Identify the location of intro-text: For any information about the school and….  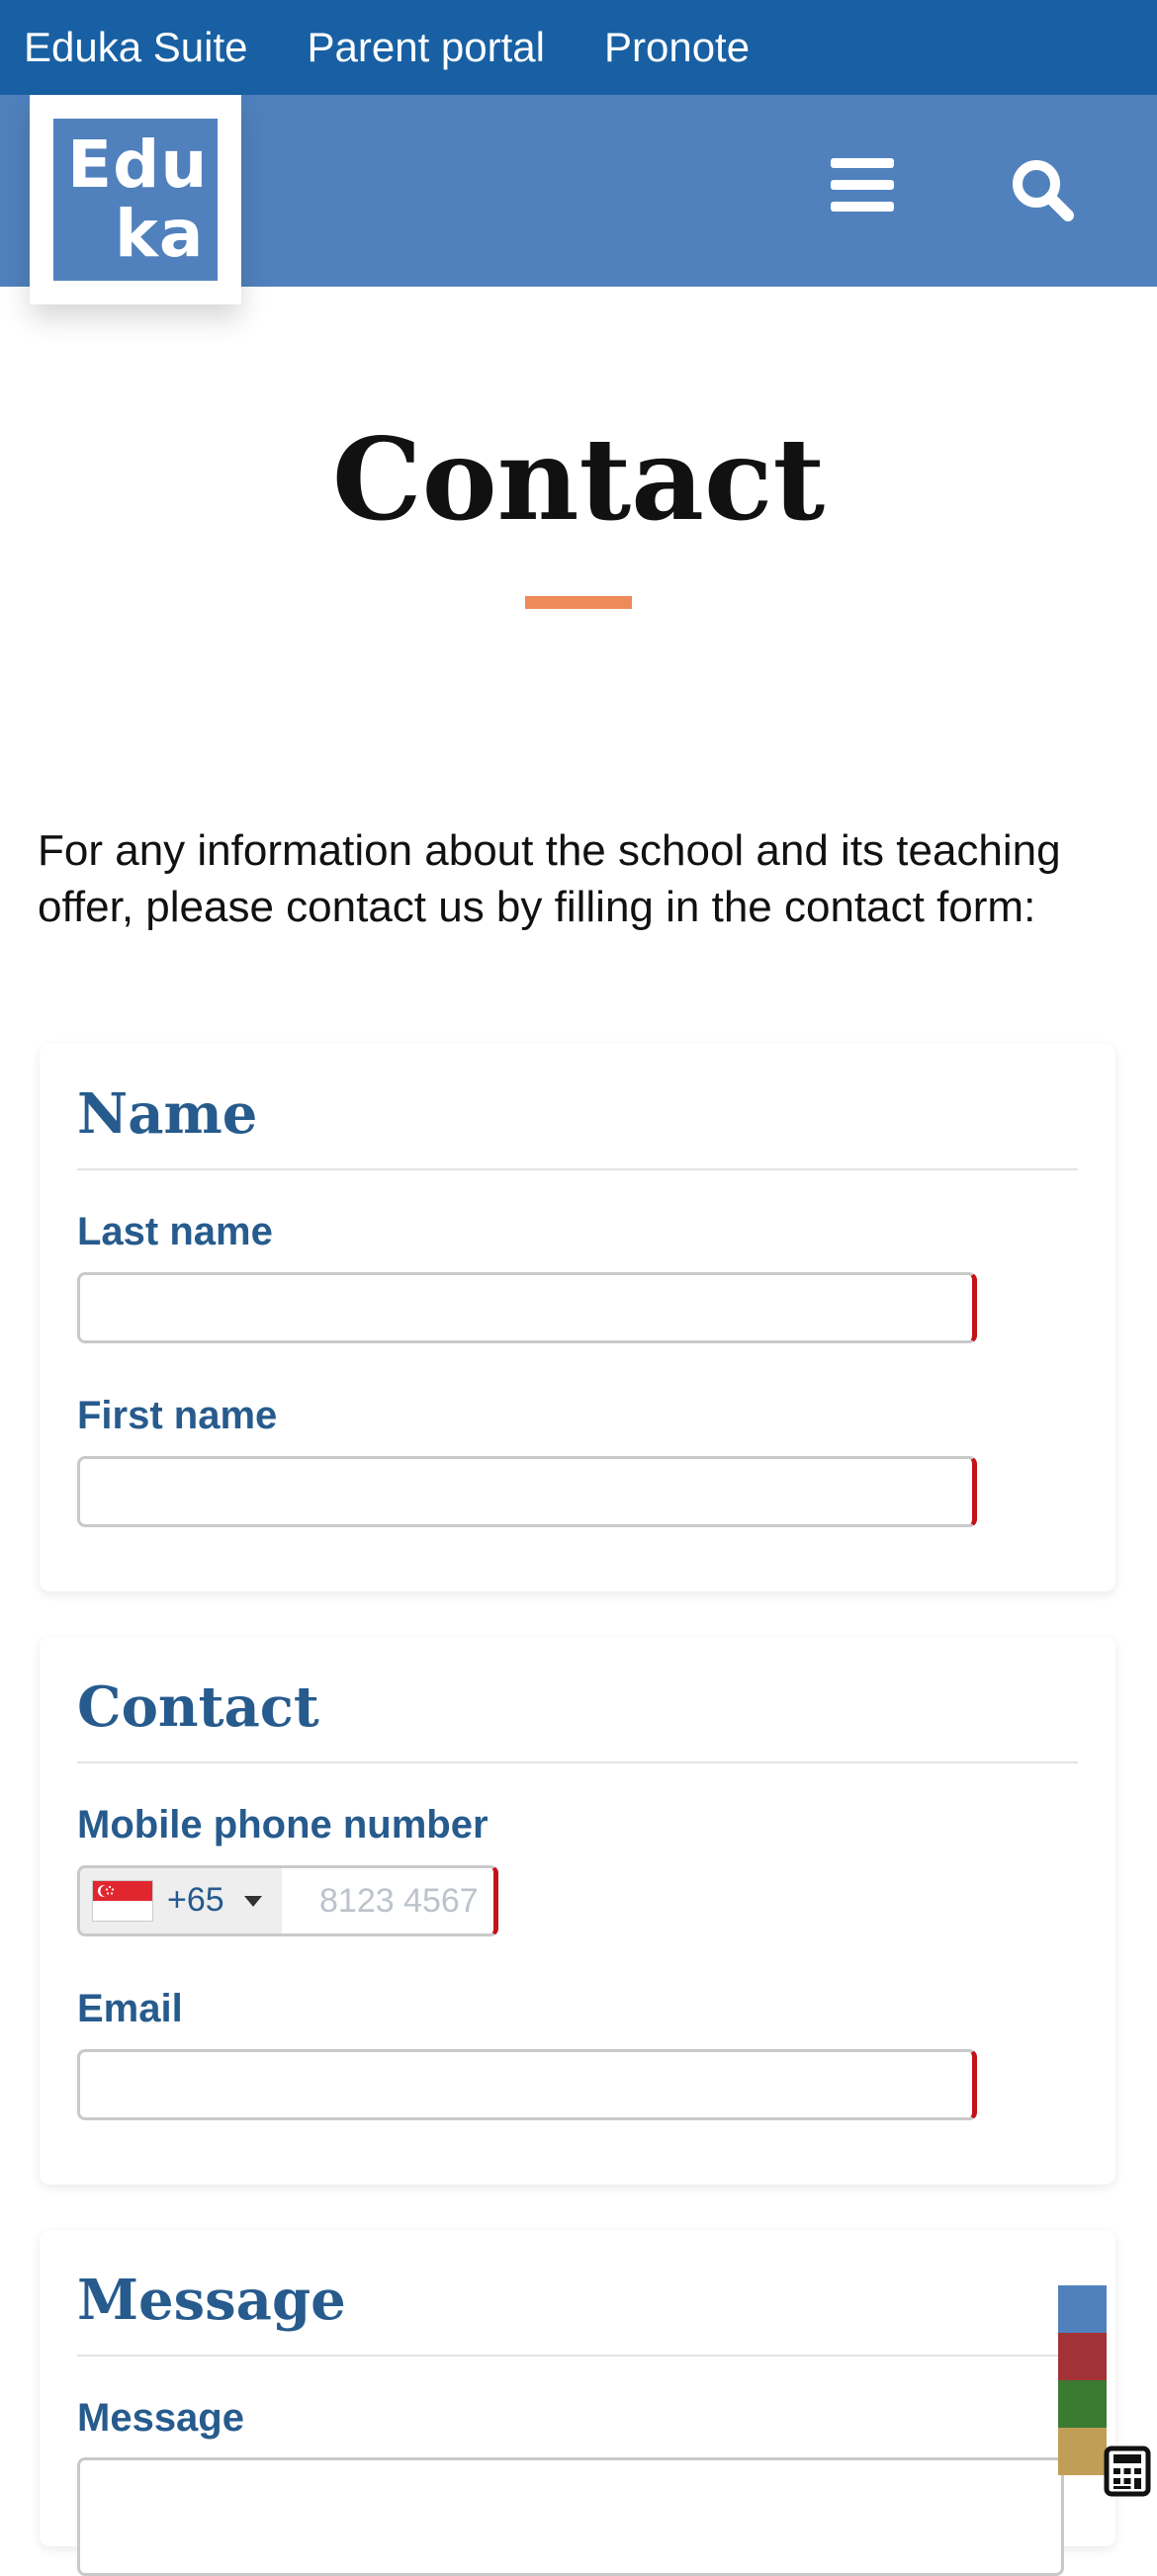
(549, 878).